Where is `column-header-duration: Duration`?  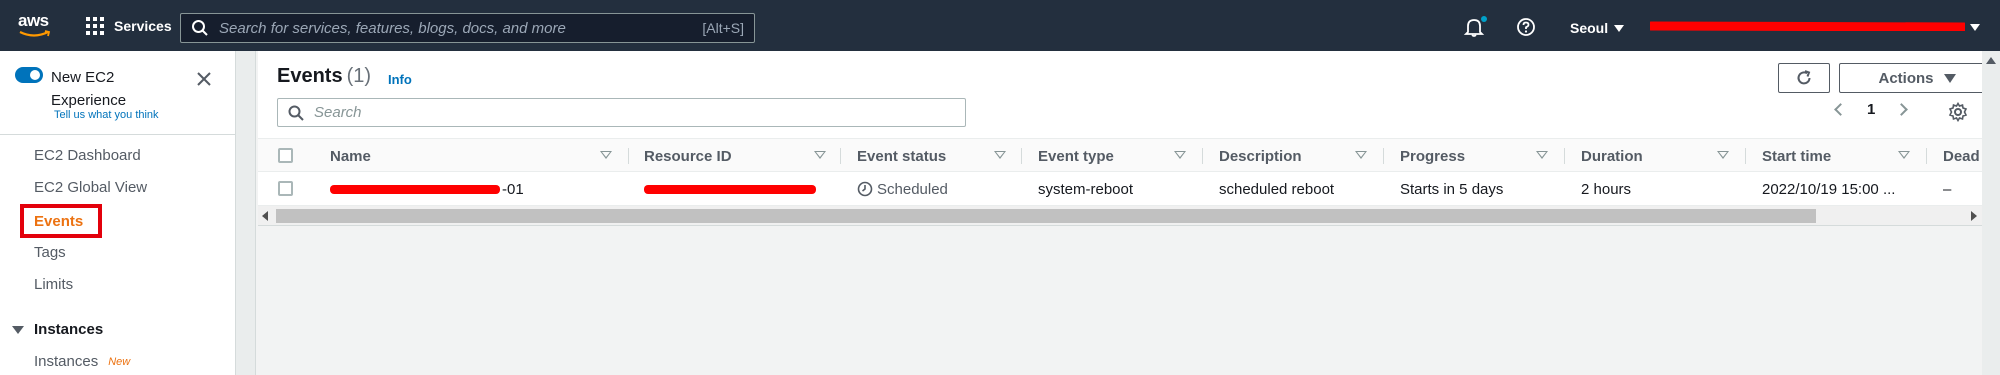 column-header-duration: Duration is located at coordinates (1641, 156).